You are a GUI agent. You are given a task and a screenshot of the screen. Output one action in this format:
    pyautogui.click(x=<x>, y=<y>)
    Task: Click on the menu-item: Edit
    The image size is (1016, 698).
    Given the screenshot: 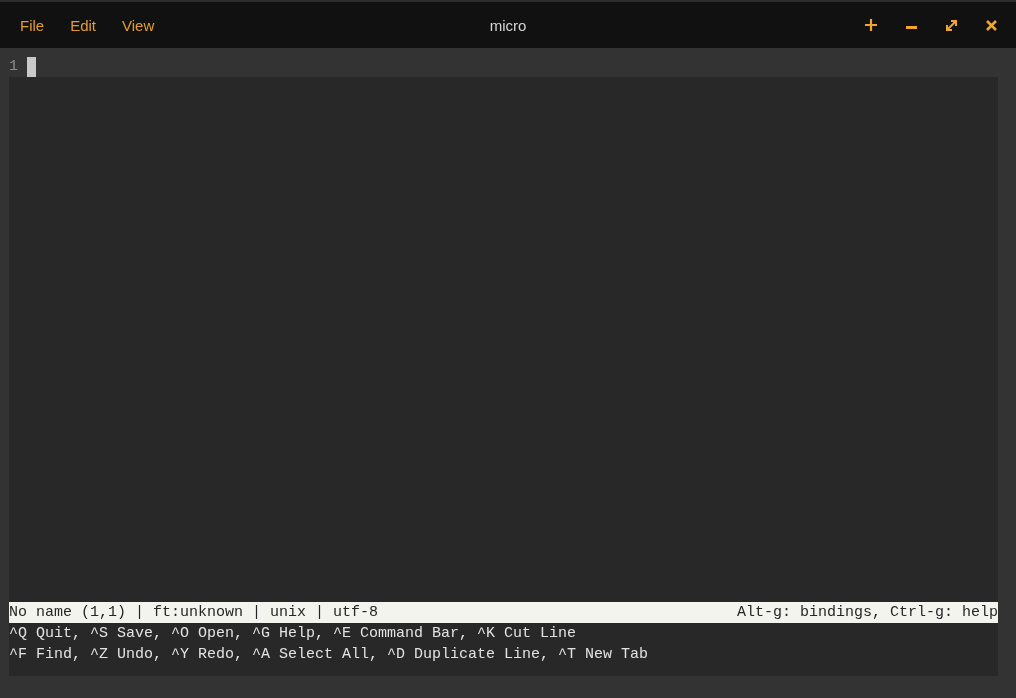 What is the action you would take?
    pyautogui.click(x=83, y=25)
    